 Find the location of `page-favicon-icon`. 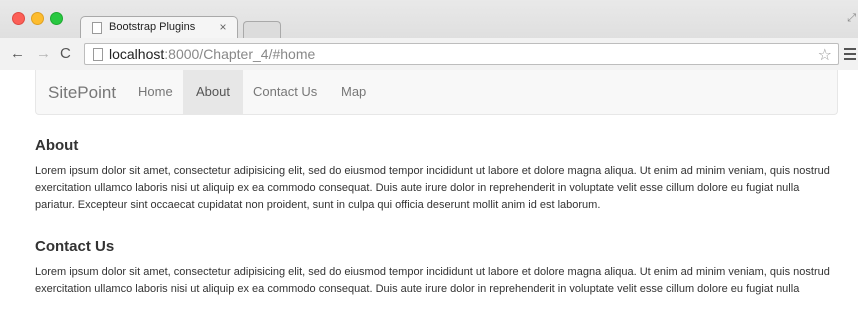

page-favicon-icon is located at coordinates (97, 28).